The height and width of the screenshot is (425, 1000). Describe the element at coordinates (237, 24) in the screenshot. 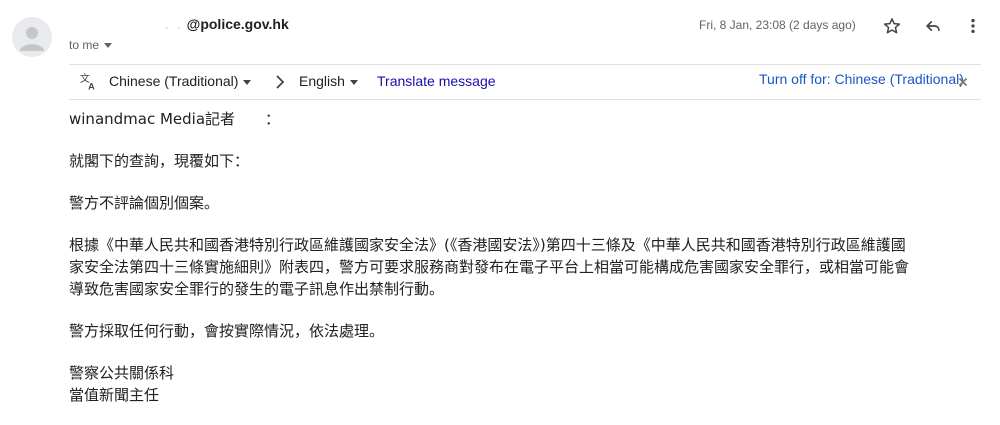

I see `sender-domain: @police.gov.hk` at that location.